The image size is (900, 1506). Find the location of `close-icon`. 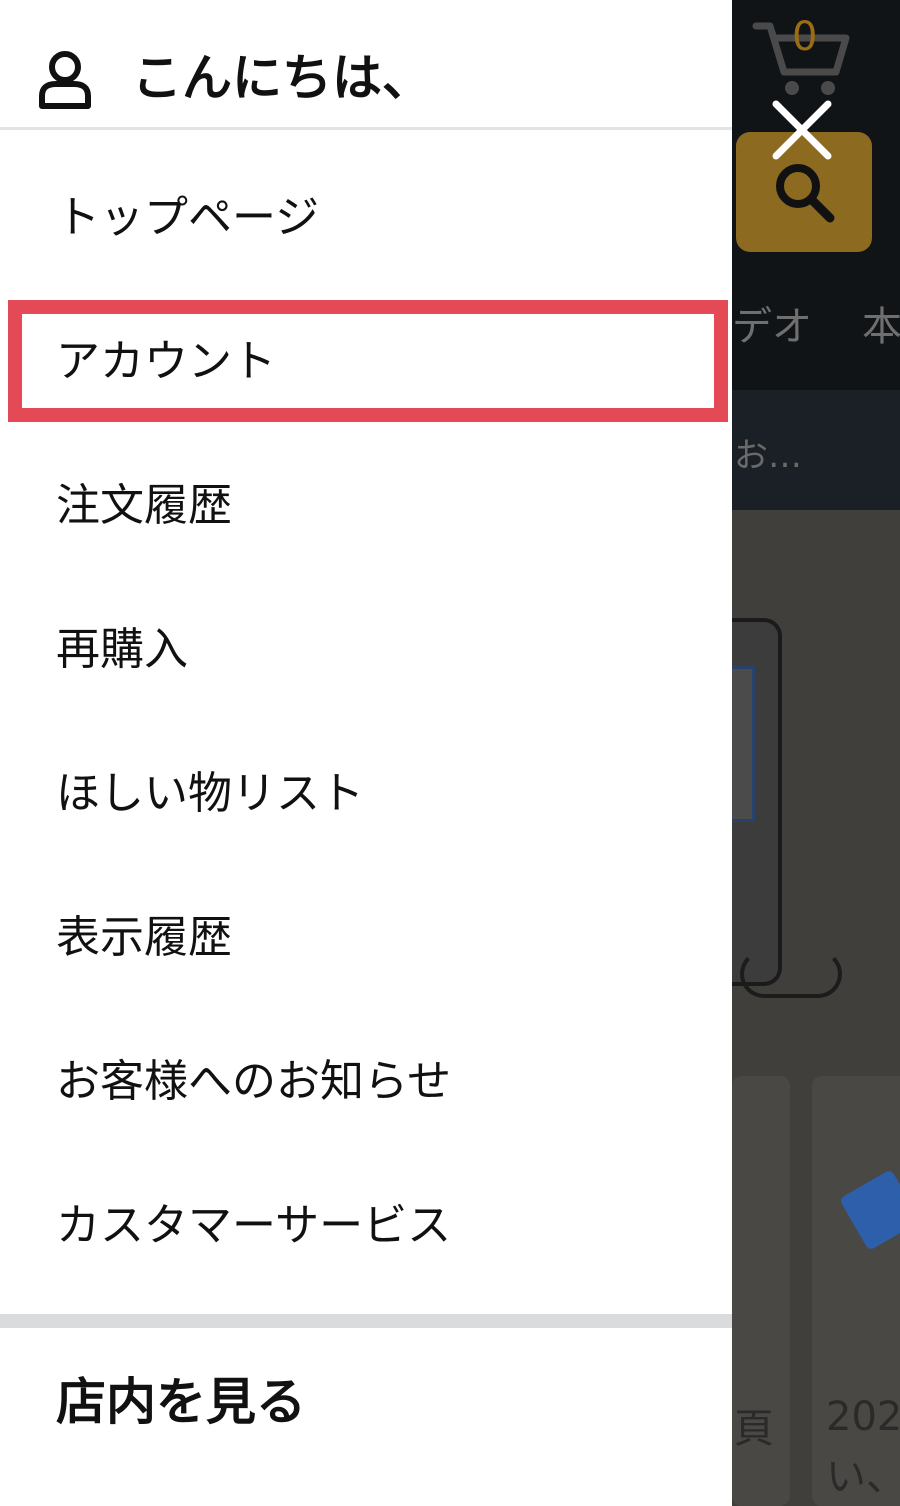

close-icon is located at coordinates (802, 130).